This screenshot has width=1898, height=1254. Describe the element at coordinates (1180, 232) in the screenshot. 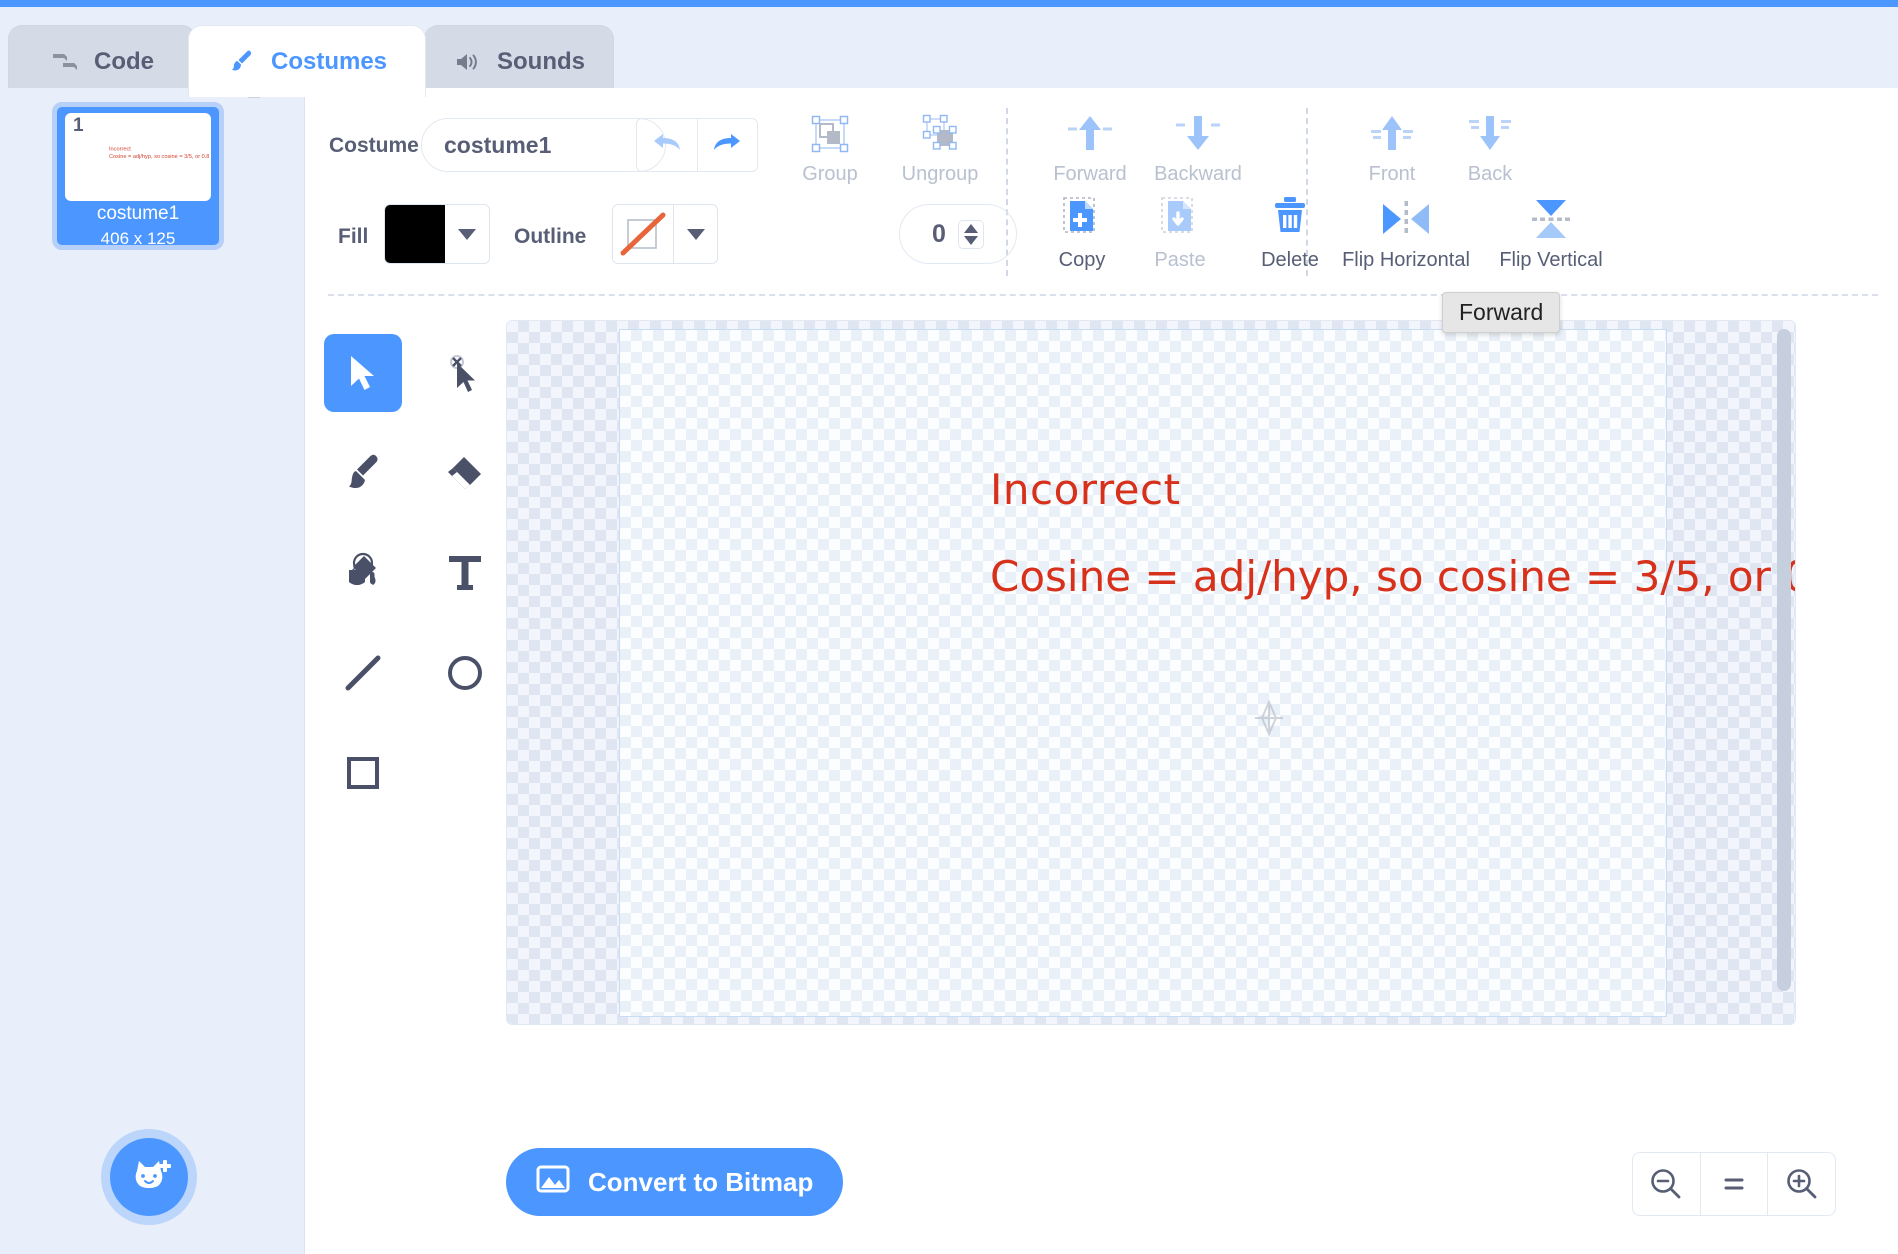

I see `paste-button: Paste` at that location.